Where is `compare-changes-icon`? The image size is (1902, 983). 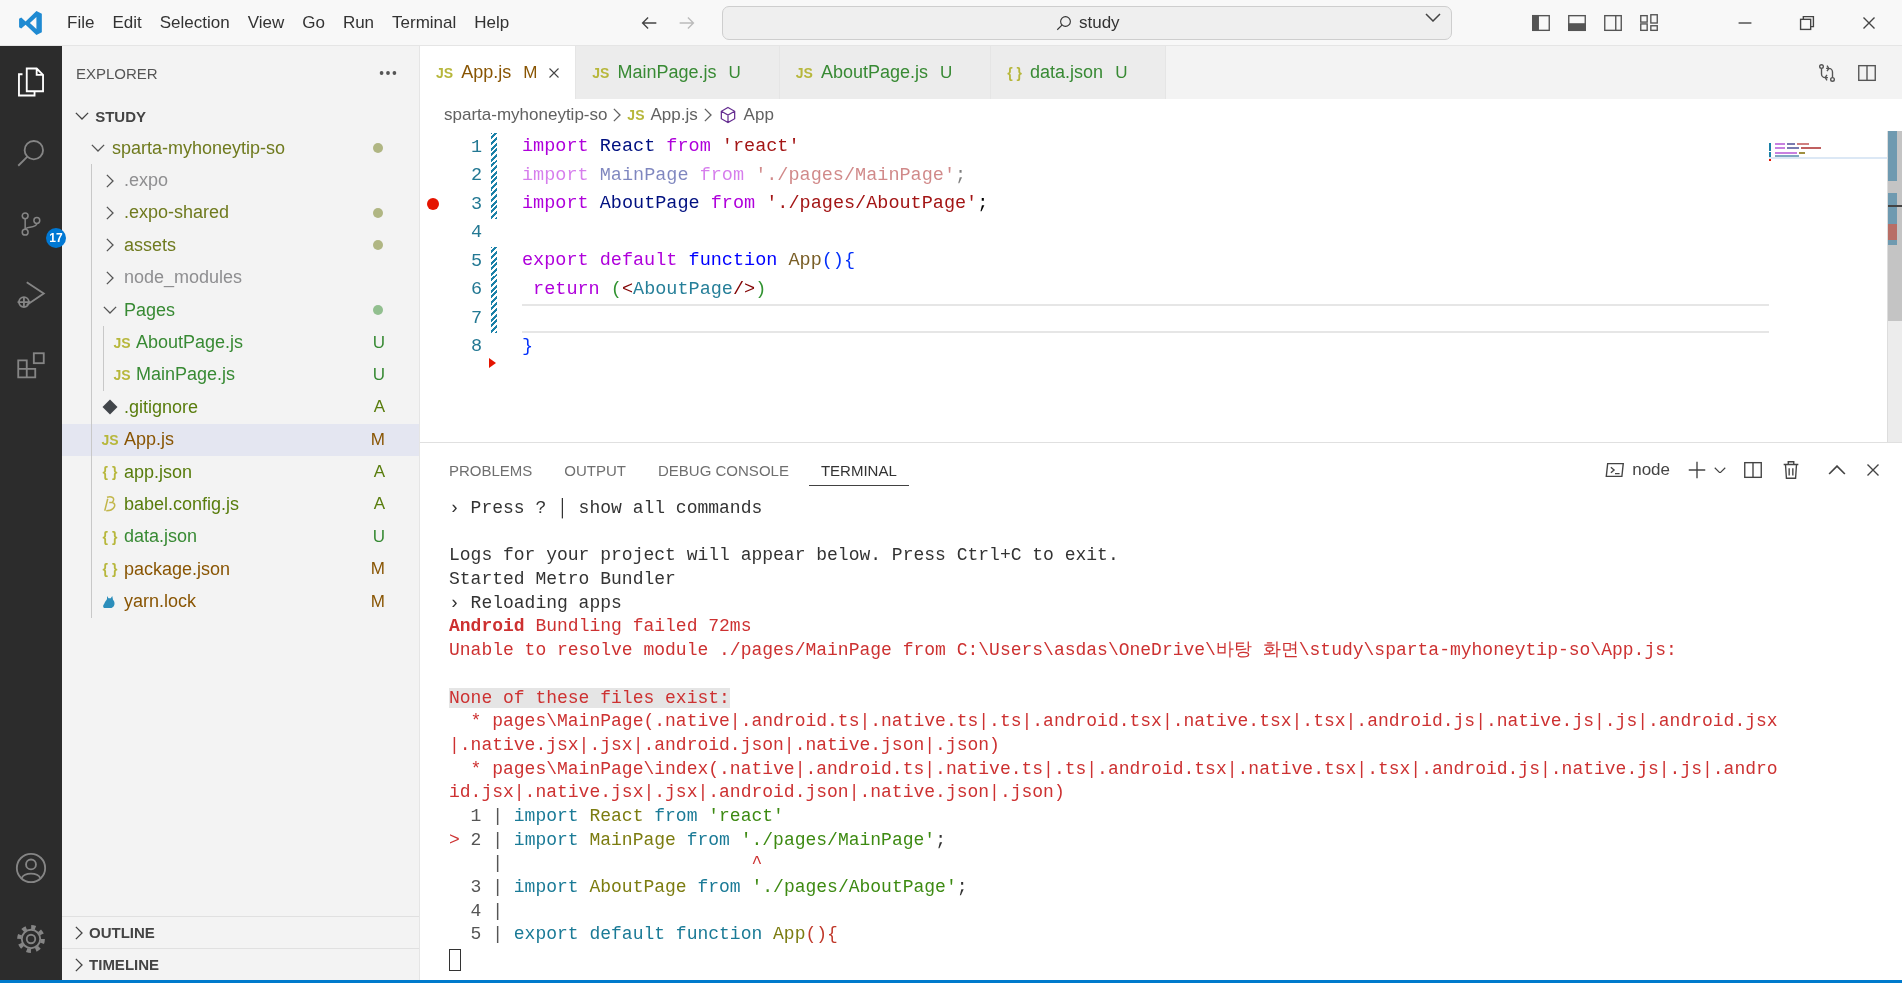 compare-changes-icon is located at coordinates (1827, 72).